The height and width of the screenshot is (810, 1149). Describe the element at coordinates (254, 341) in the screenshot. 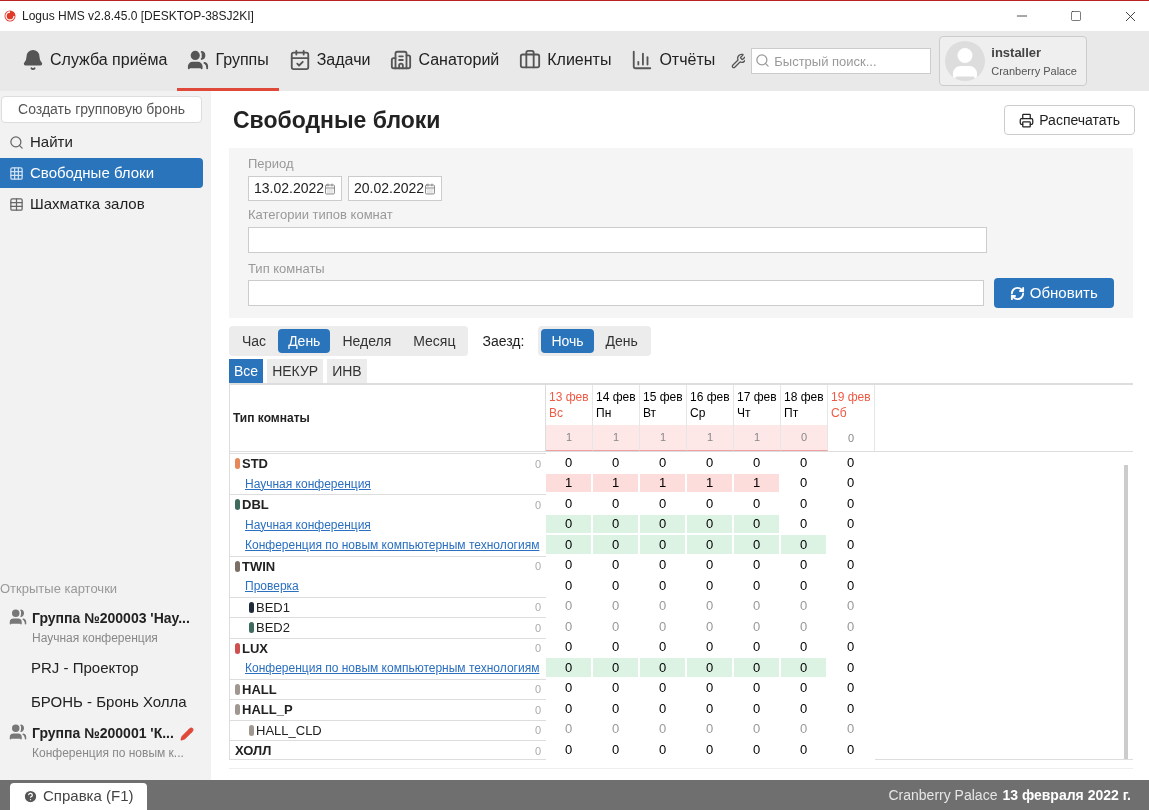

I see `toggle-tab: Час` at that location.